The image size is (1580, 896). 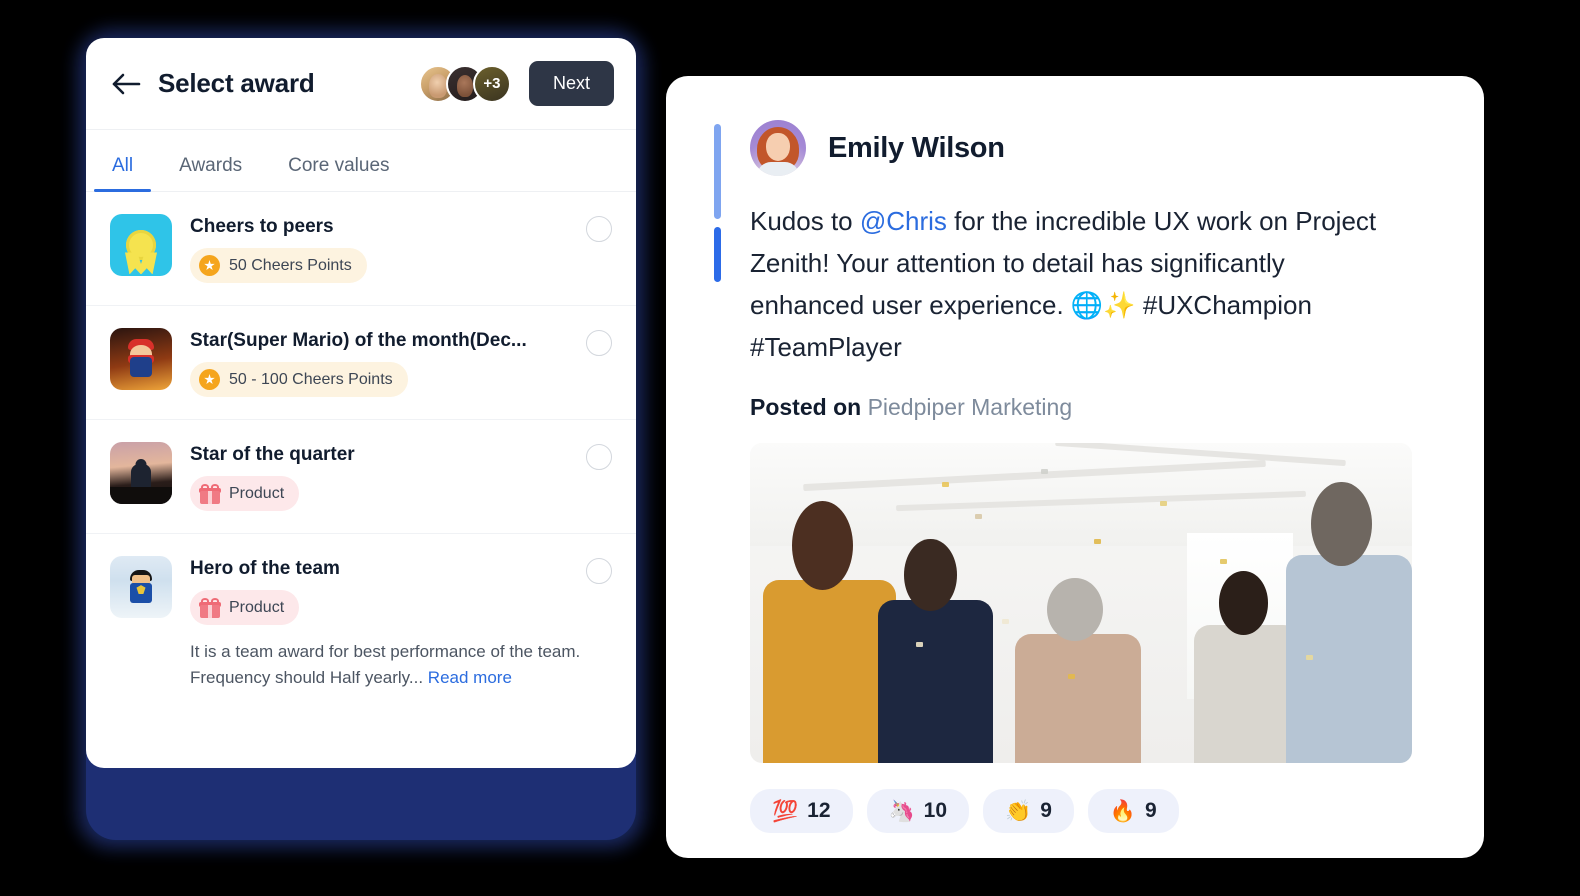 I want to click on list-item: Star of the quarter Product, so click(x=361, y=477).